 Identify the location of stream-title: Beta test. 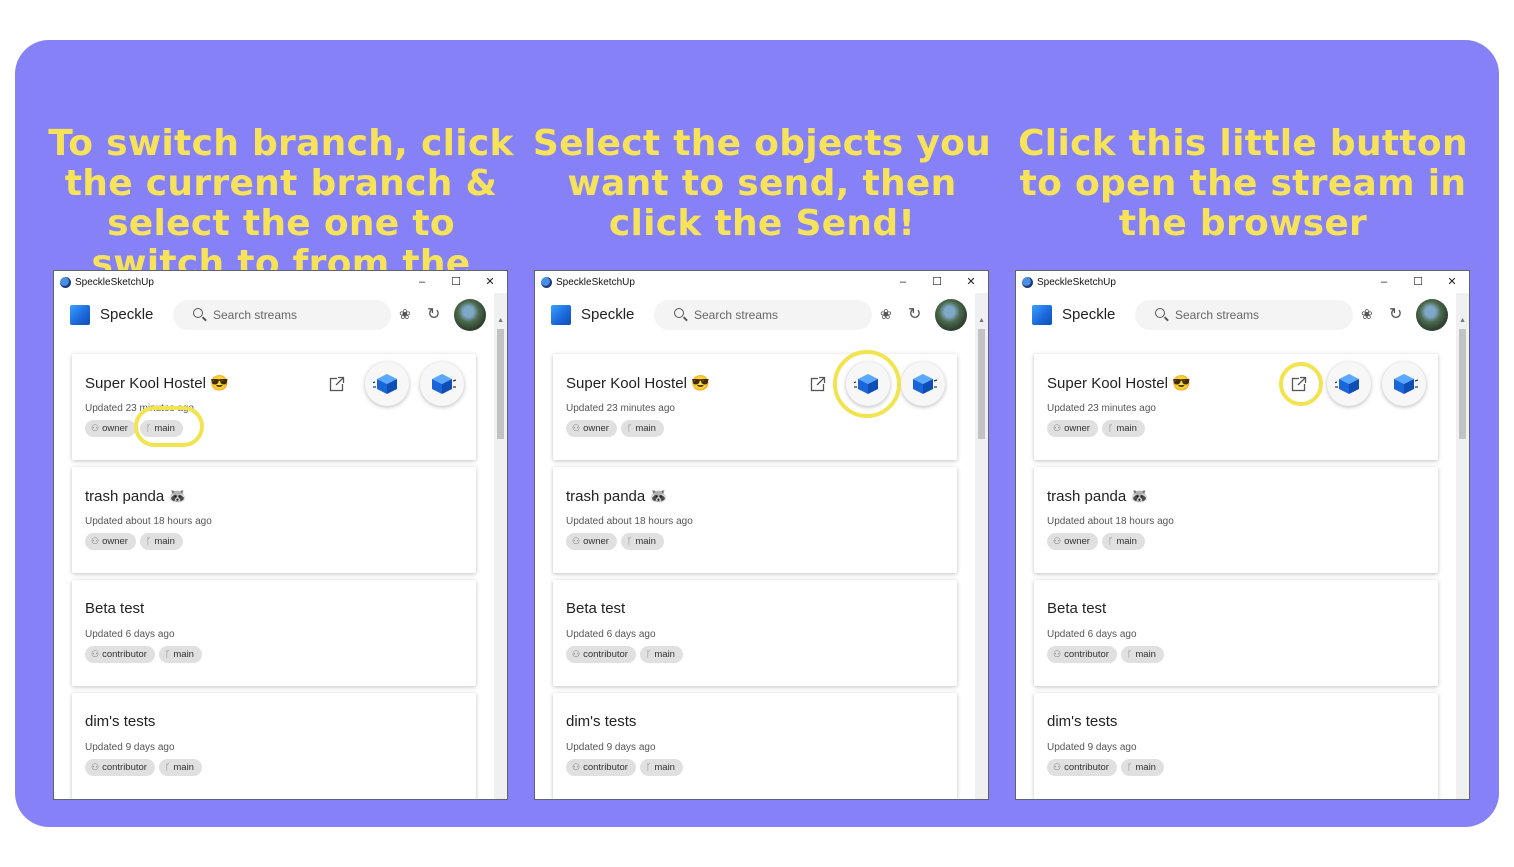
(596, 608).